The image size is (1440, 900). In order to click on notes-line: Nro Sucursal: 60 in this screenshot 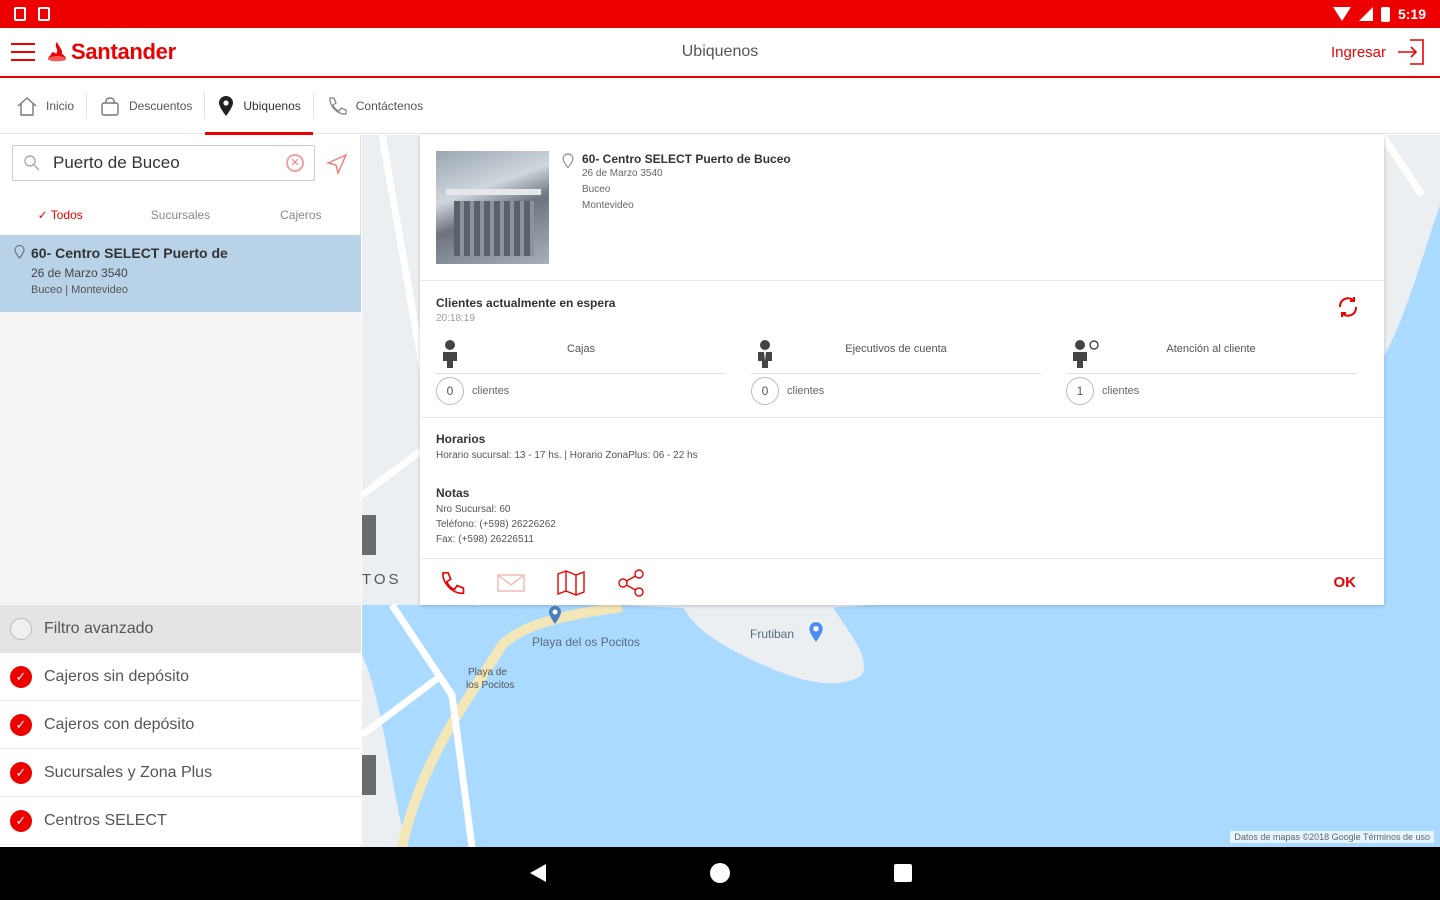, I will do `click(473, 509)`.